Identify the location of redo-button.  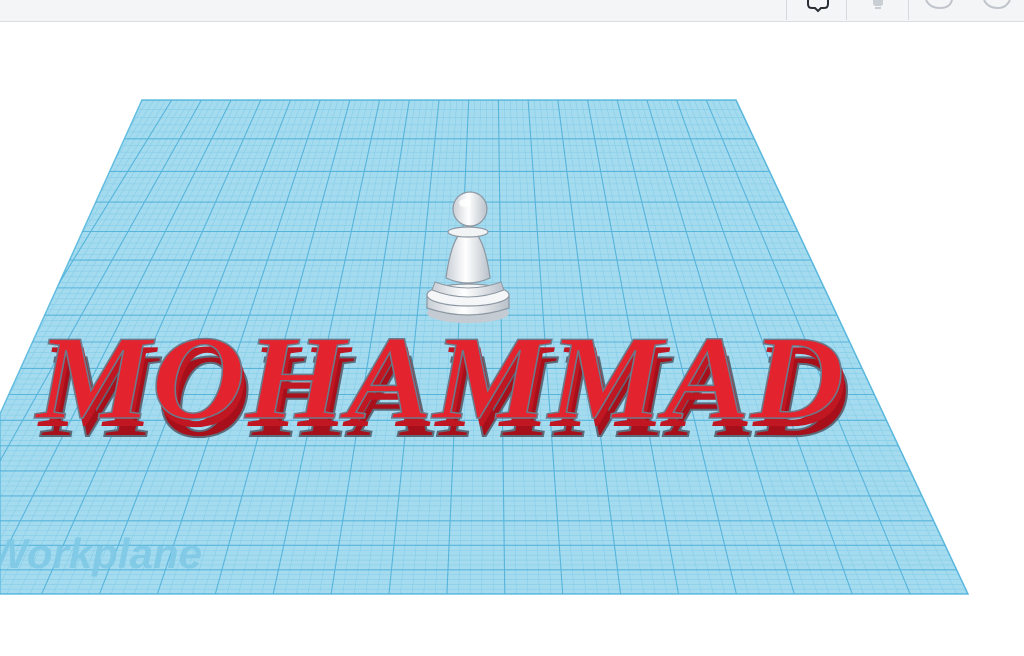
(1000, 10).